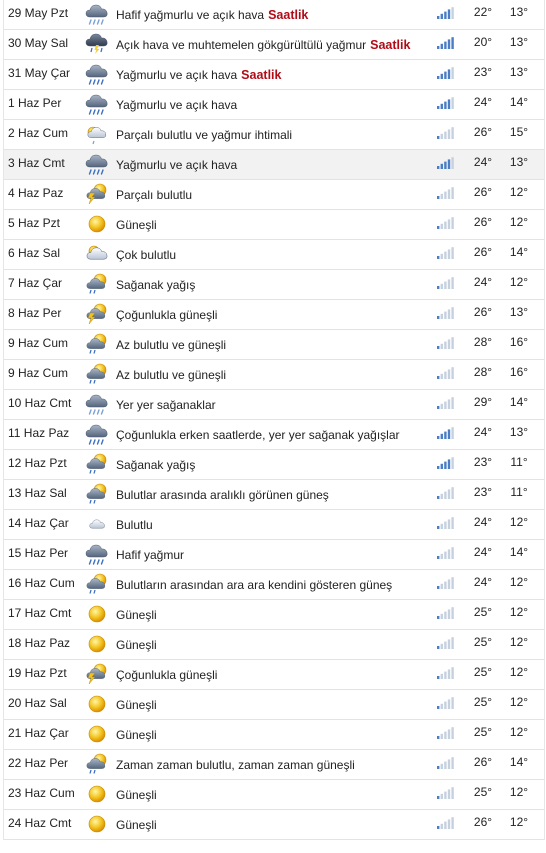 The image size is (546, 853). What do you see at coordinates (37, 493) in the screenshot?
I see `forecast-date: 13 Haz Sal` at bounding box center [37, 493].